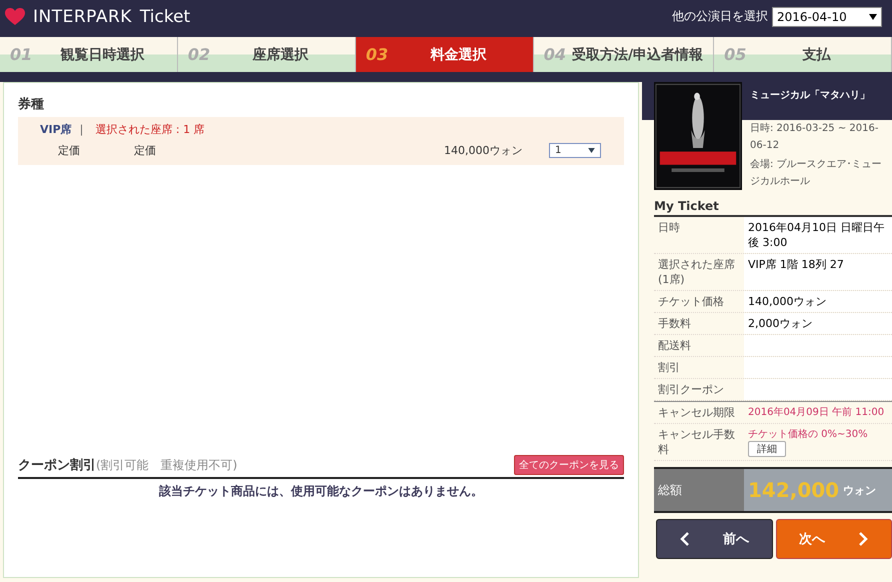 The width and height of the screenshot is (892, 582). What do you see at coordinates (57, 465) in the screenshot?
I see `coupon-title: クーポン割引` at bounding box center [57, 465].